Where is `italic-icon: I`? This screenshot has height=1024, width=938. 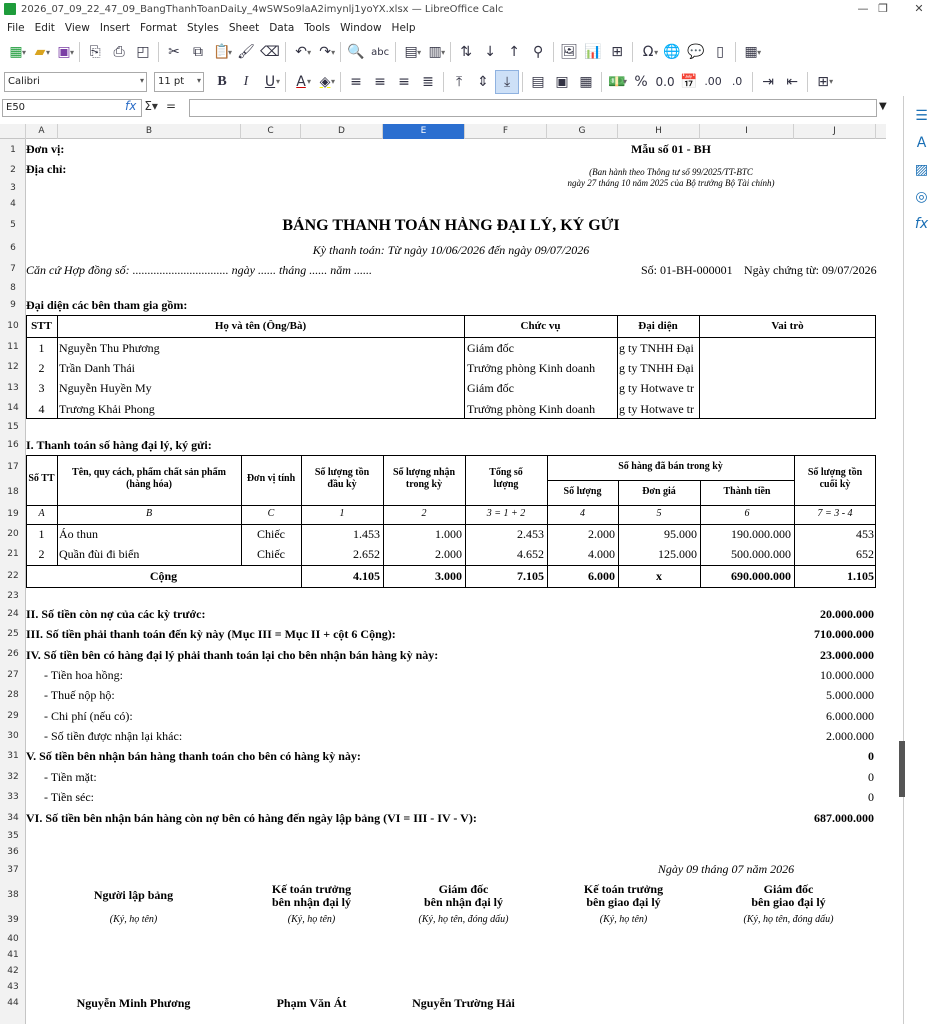
italic-icon: I is located at coordinates (246, 82).